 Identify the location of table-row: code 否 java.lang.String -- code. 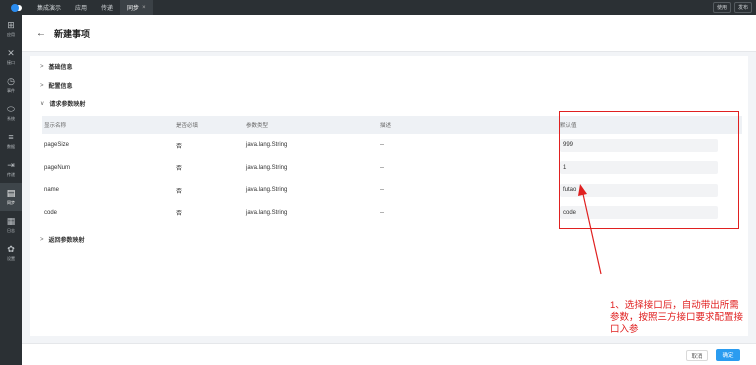
(392, 213).